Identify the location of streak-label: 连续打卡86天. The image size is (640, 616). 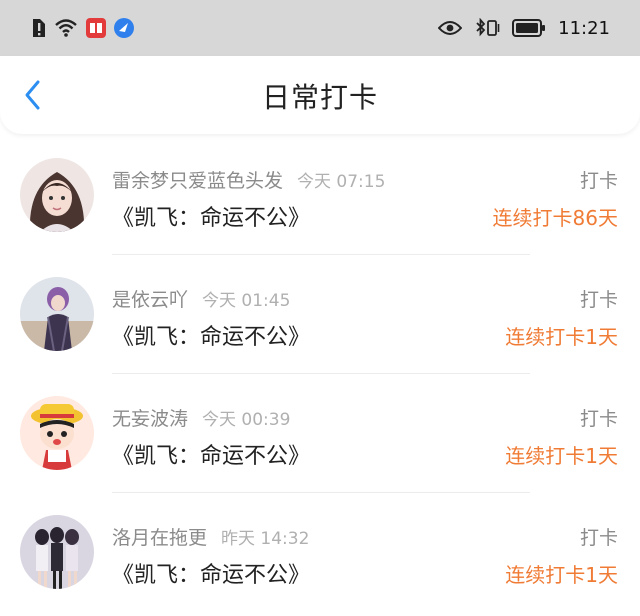
(555, 218).